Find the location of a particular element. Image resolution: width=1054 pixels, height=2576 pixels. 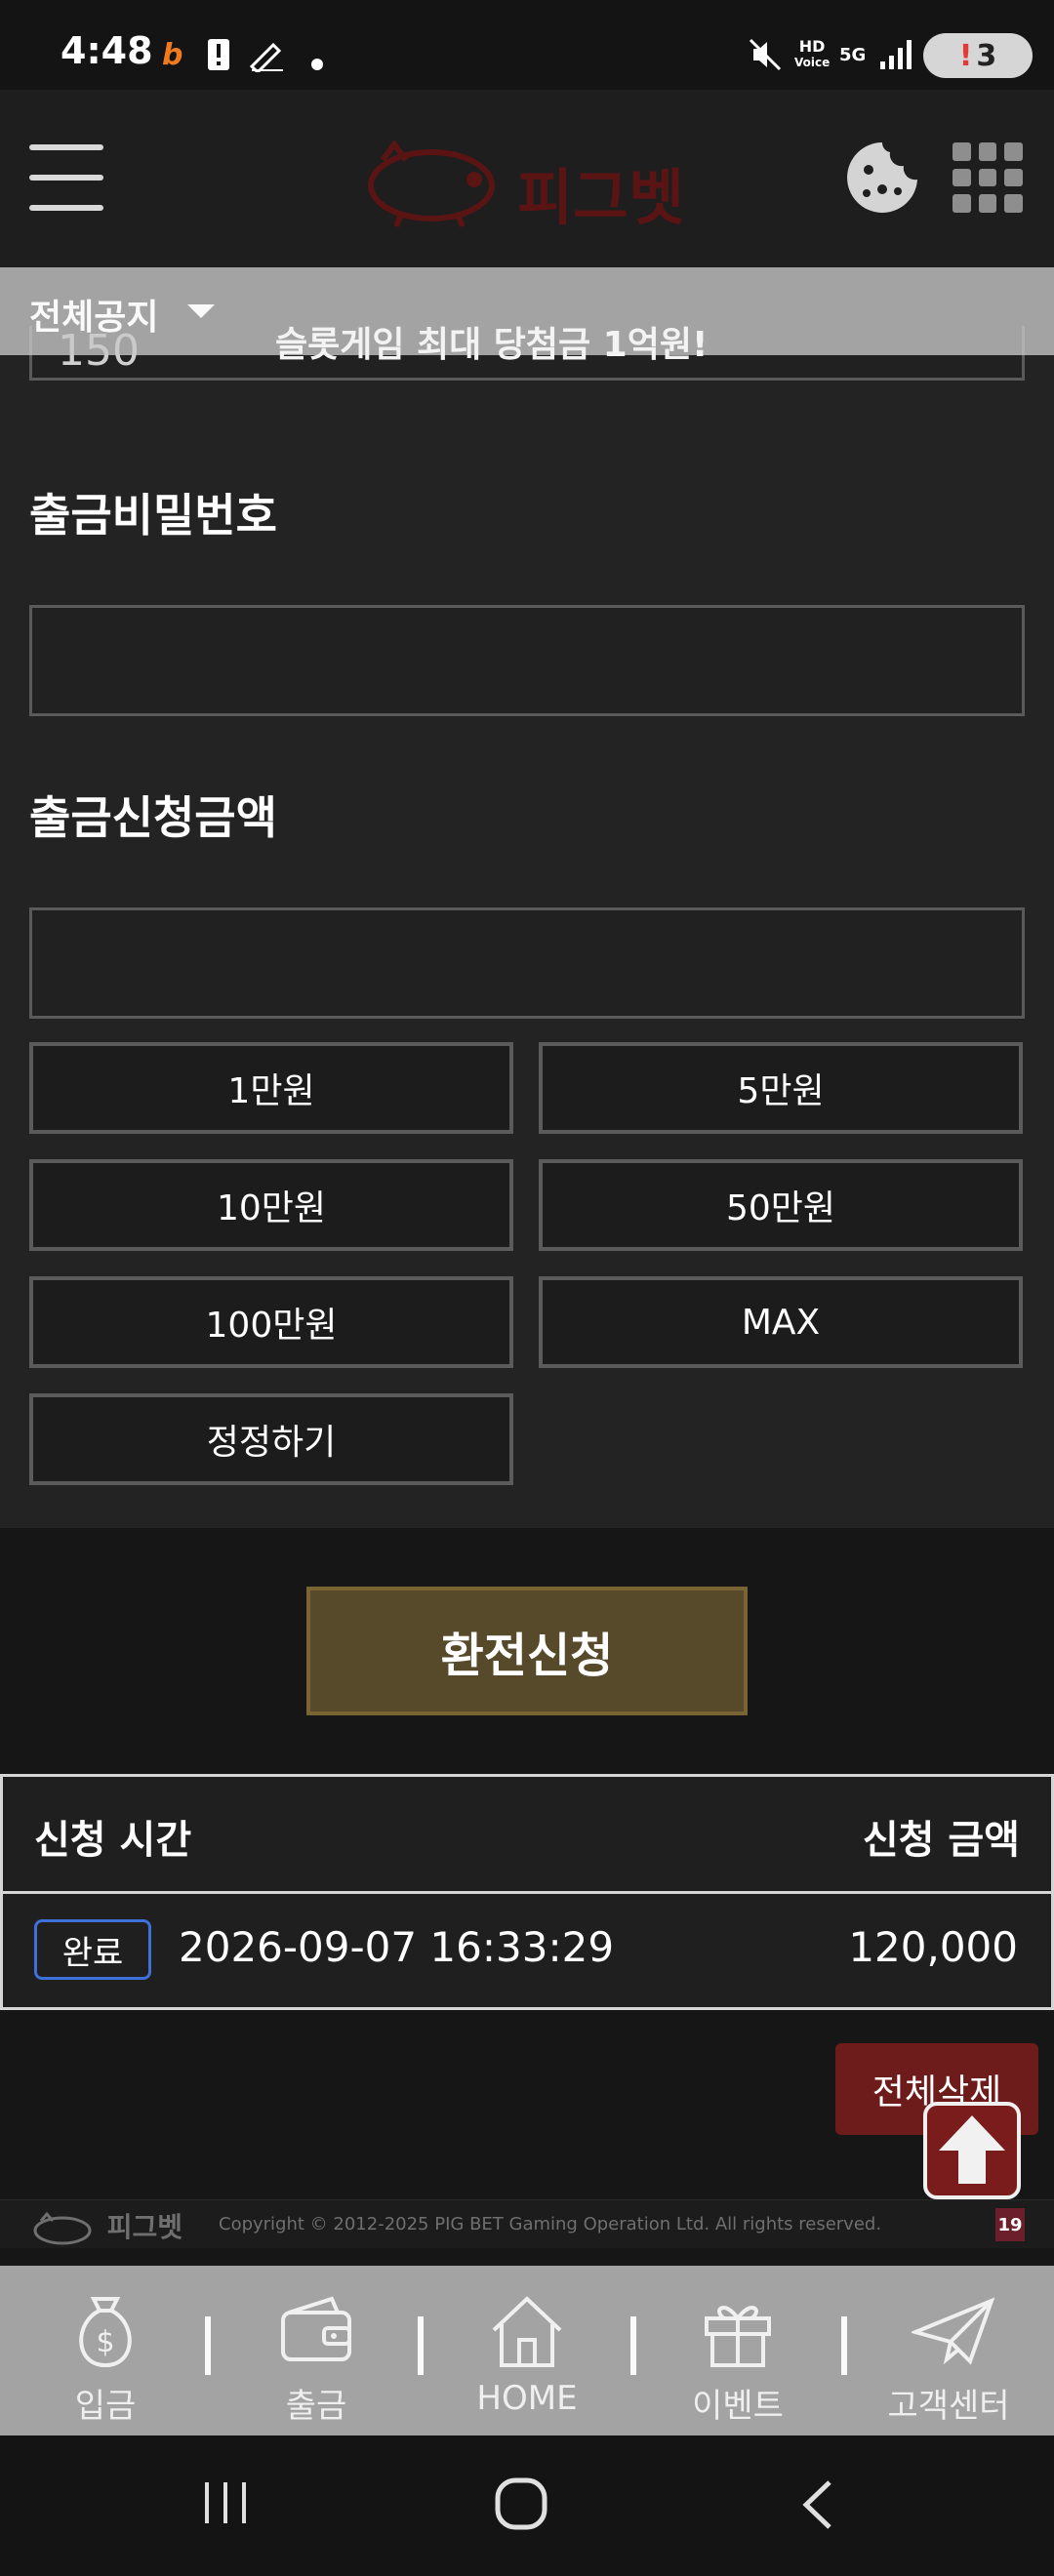

status-bar: 4:48 b HD Voice 5G ! 3 is located at coordinates (527, 45).